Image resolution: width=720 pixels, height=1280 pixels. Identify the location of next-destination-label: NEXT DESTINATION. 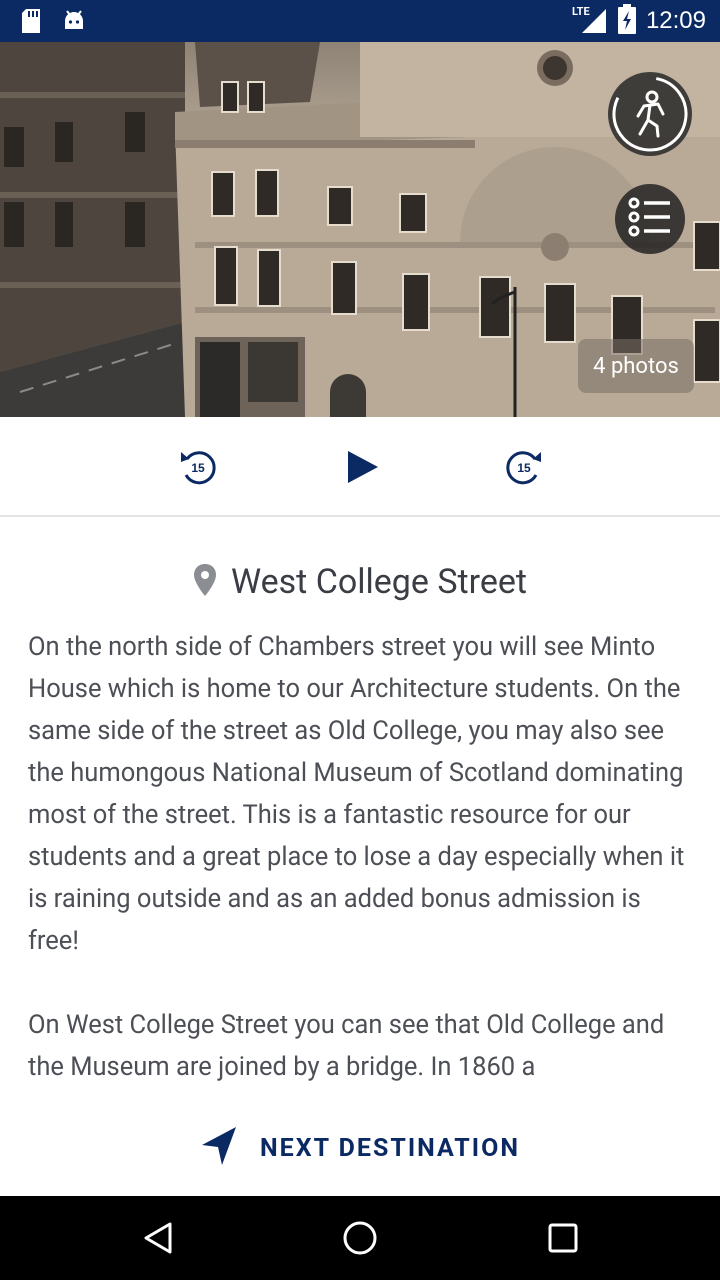
(390, 1148).